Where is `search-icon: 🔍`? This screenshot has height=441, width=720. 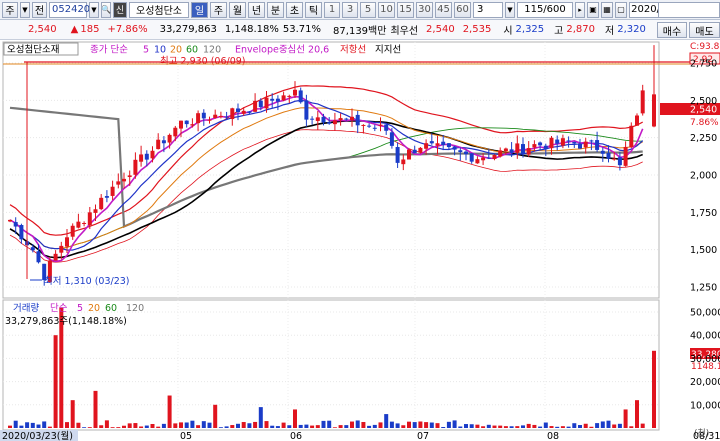 search-icon: 🔍 is located at coordinates (106, 9).